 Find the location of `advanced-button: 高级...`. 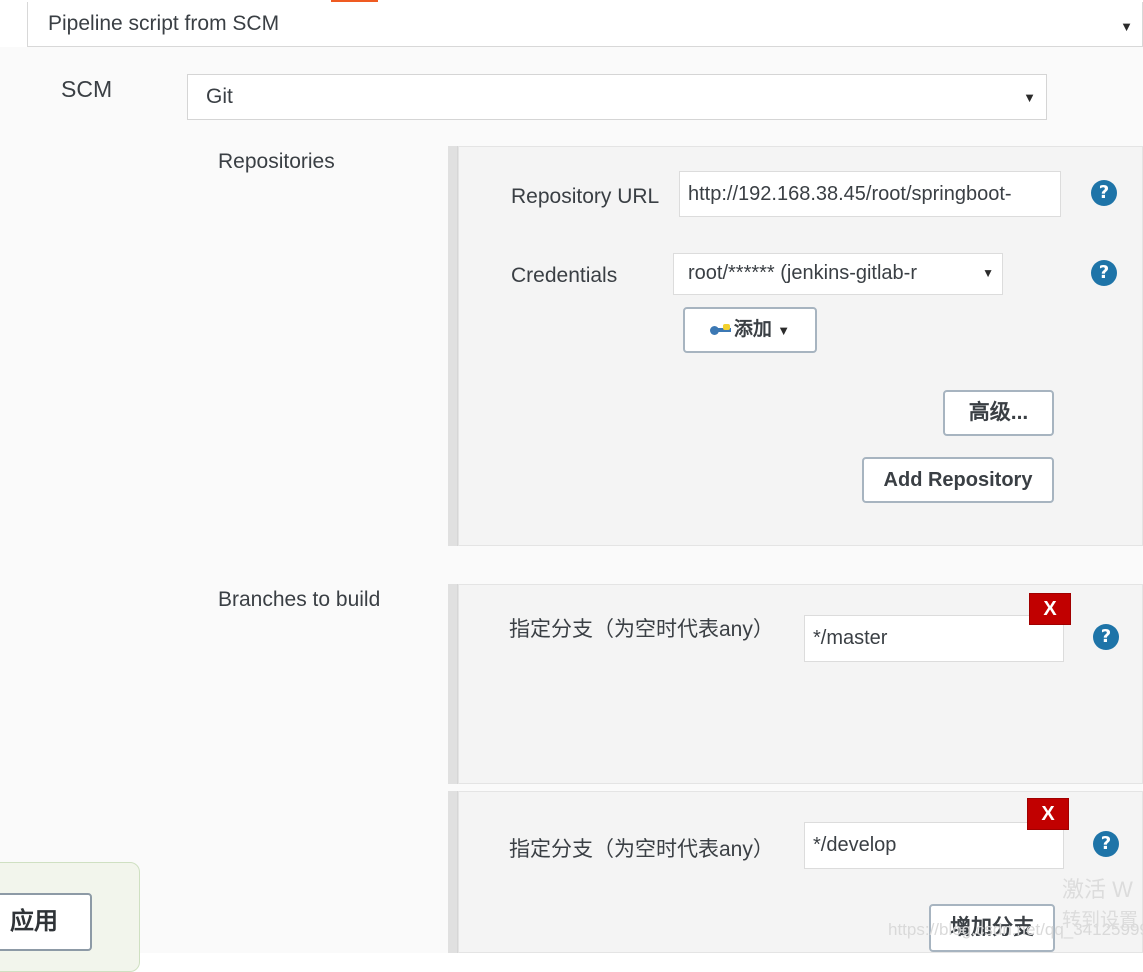

advanced-button: 高级... is located at coordinates (998, 413).